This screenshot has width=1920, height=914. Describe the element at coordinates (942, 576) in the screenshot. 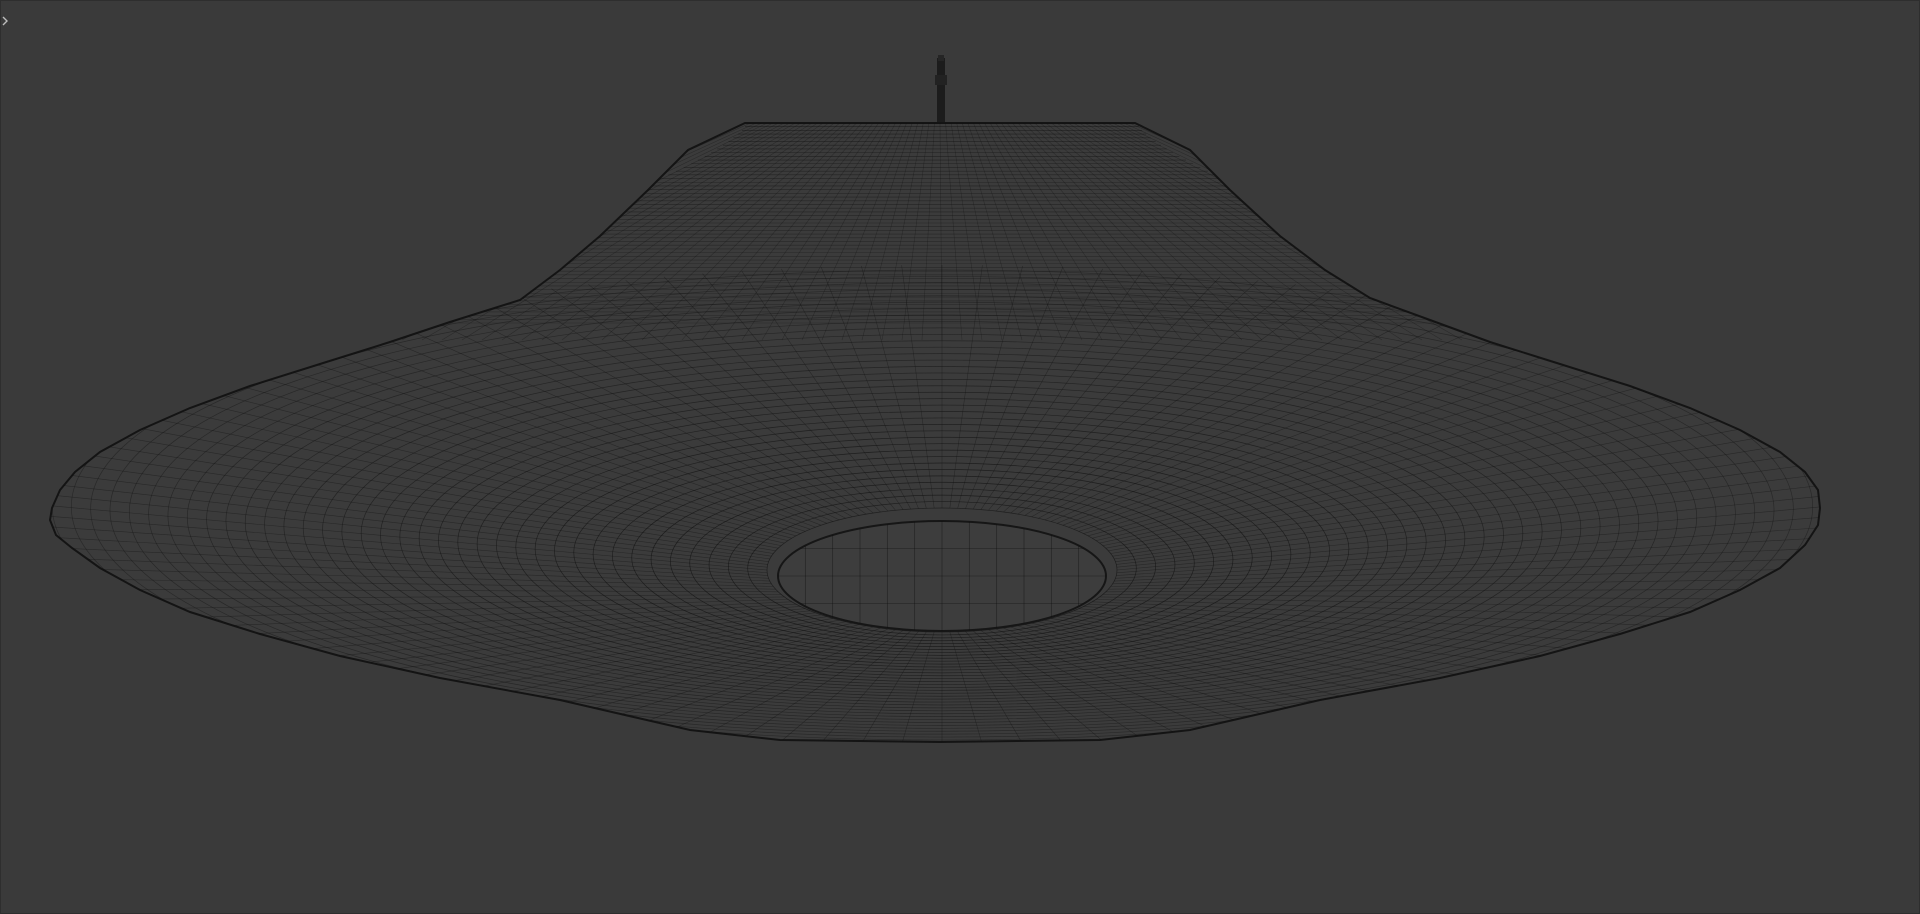

I see `mesh-center-hole` at that location.